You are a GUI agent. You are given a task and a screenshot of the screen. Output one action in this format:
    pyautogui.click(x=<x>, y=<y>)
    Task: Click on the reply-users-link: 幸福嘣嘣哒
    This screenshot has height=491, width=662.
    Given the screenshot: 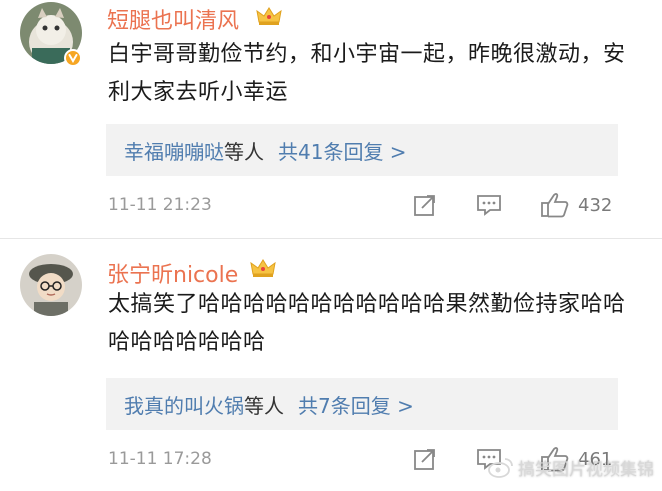 What is the action you would take?
    pyautogui.click(x=174, y=152)
    